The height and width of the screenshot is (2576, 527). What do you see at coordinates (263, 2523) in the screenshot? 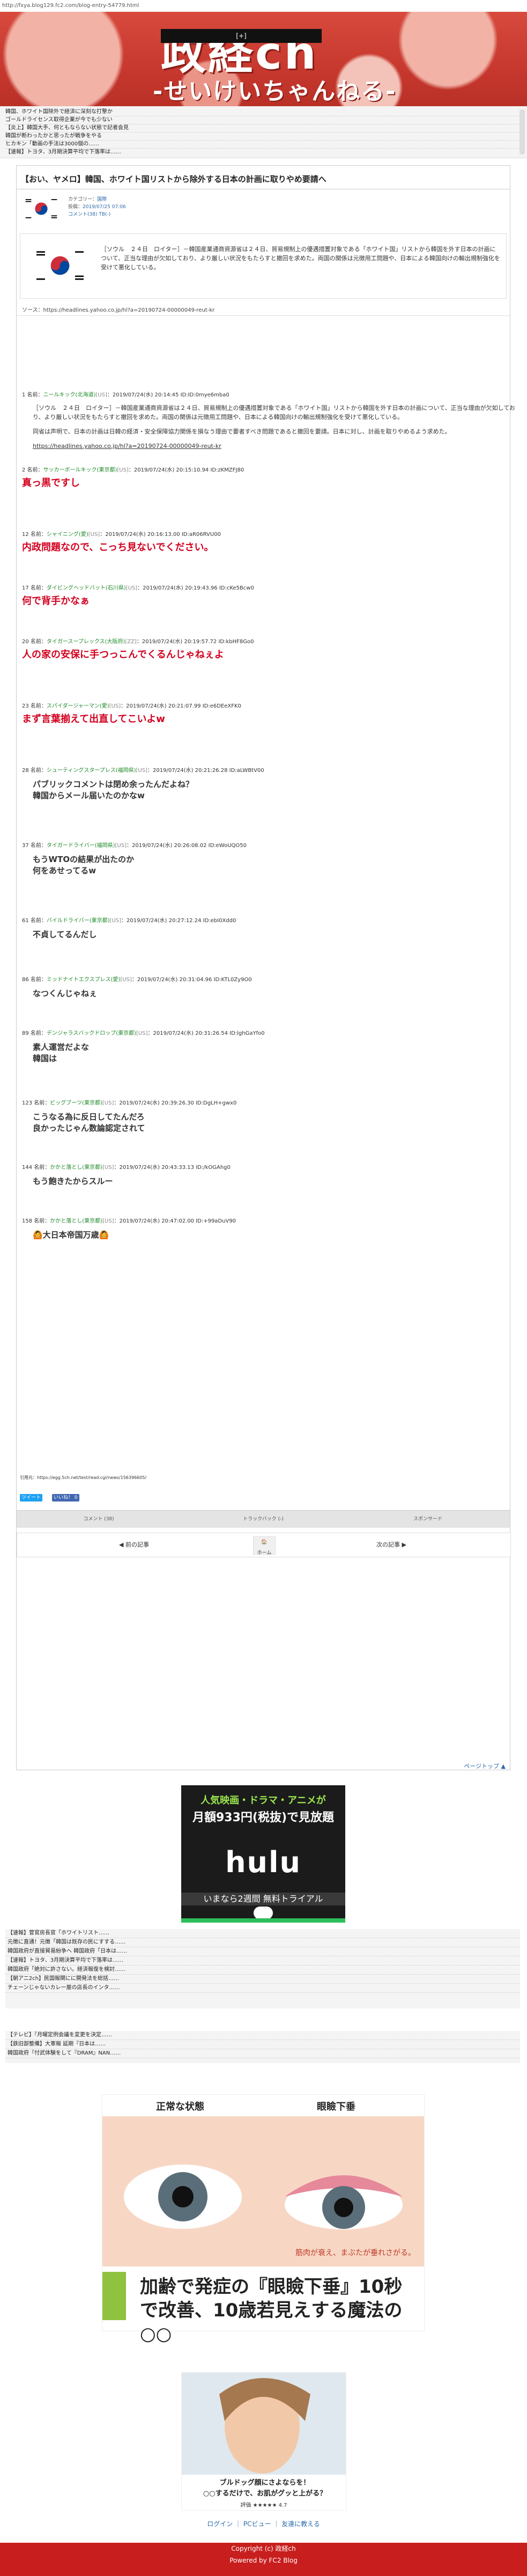
I see `footer-links: ログイン ｜ PCビュー ｜ 友達に教える` at bounding box center [263, 2523].